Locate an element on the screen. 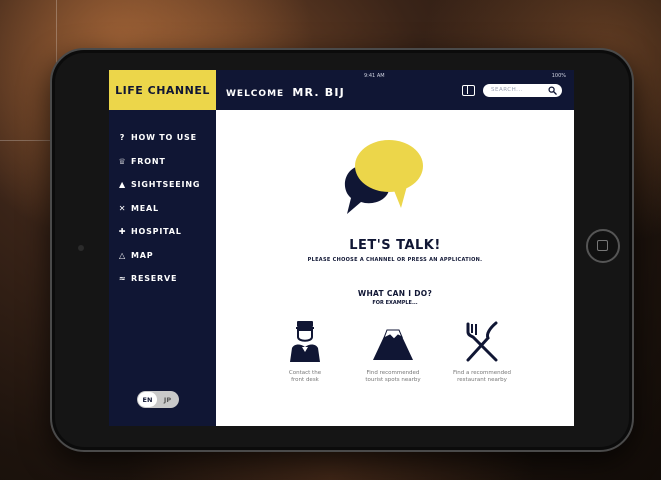 The height and width of the screenshot is (480, 661). language-toggle: EN JP is located at coordinates (158, 399).